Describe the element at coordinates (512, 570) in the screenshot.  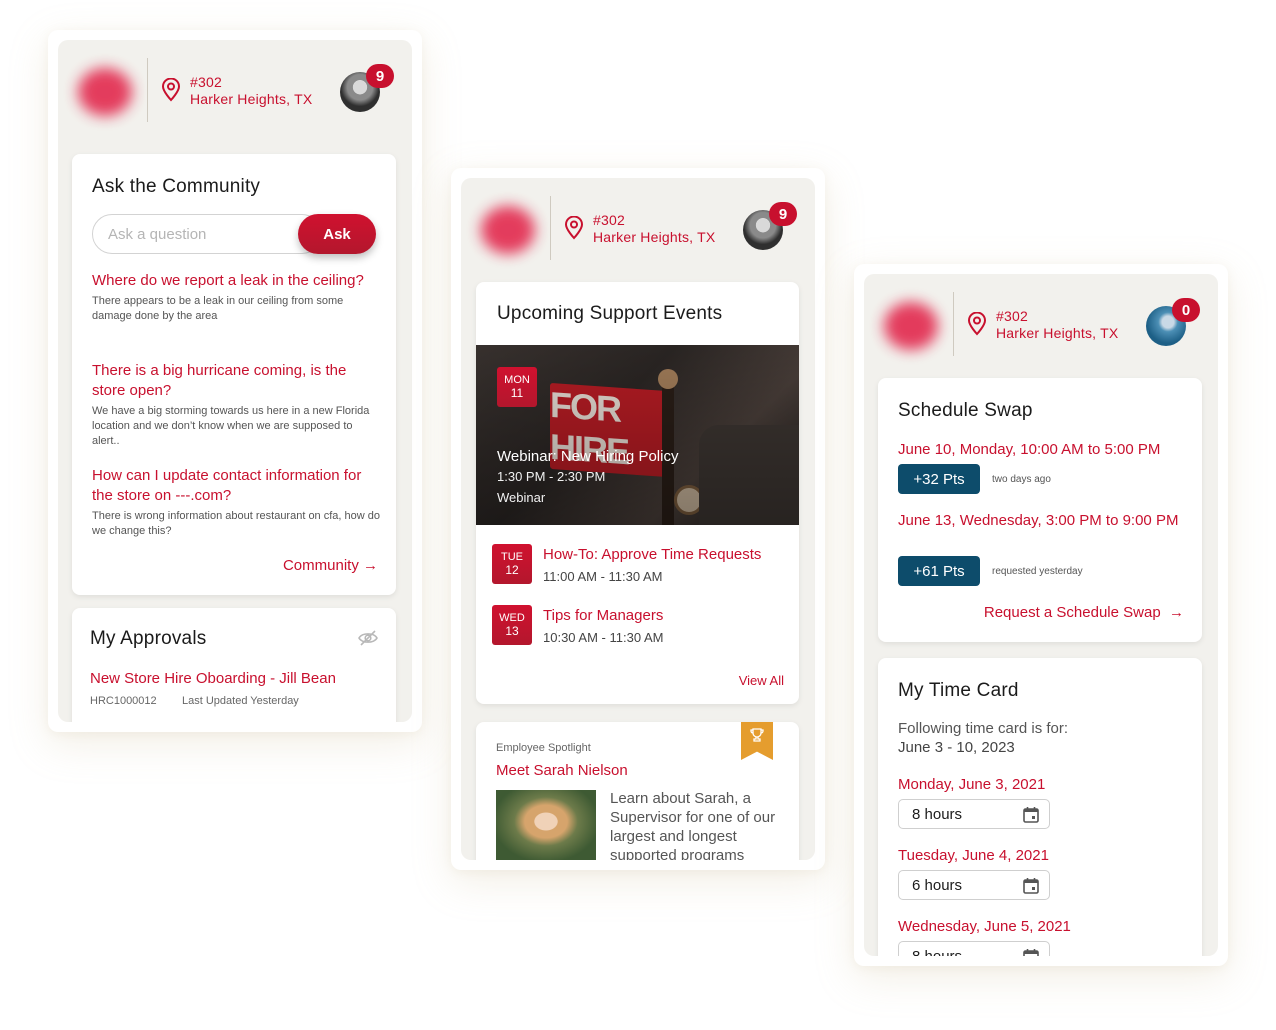
I see `date-chip-day: 12` at that location.